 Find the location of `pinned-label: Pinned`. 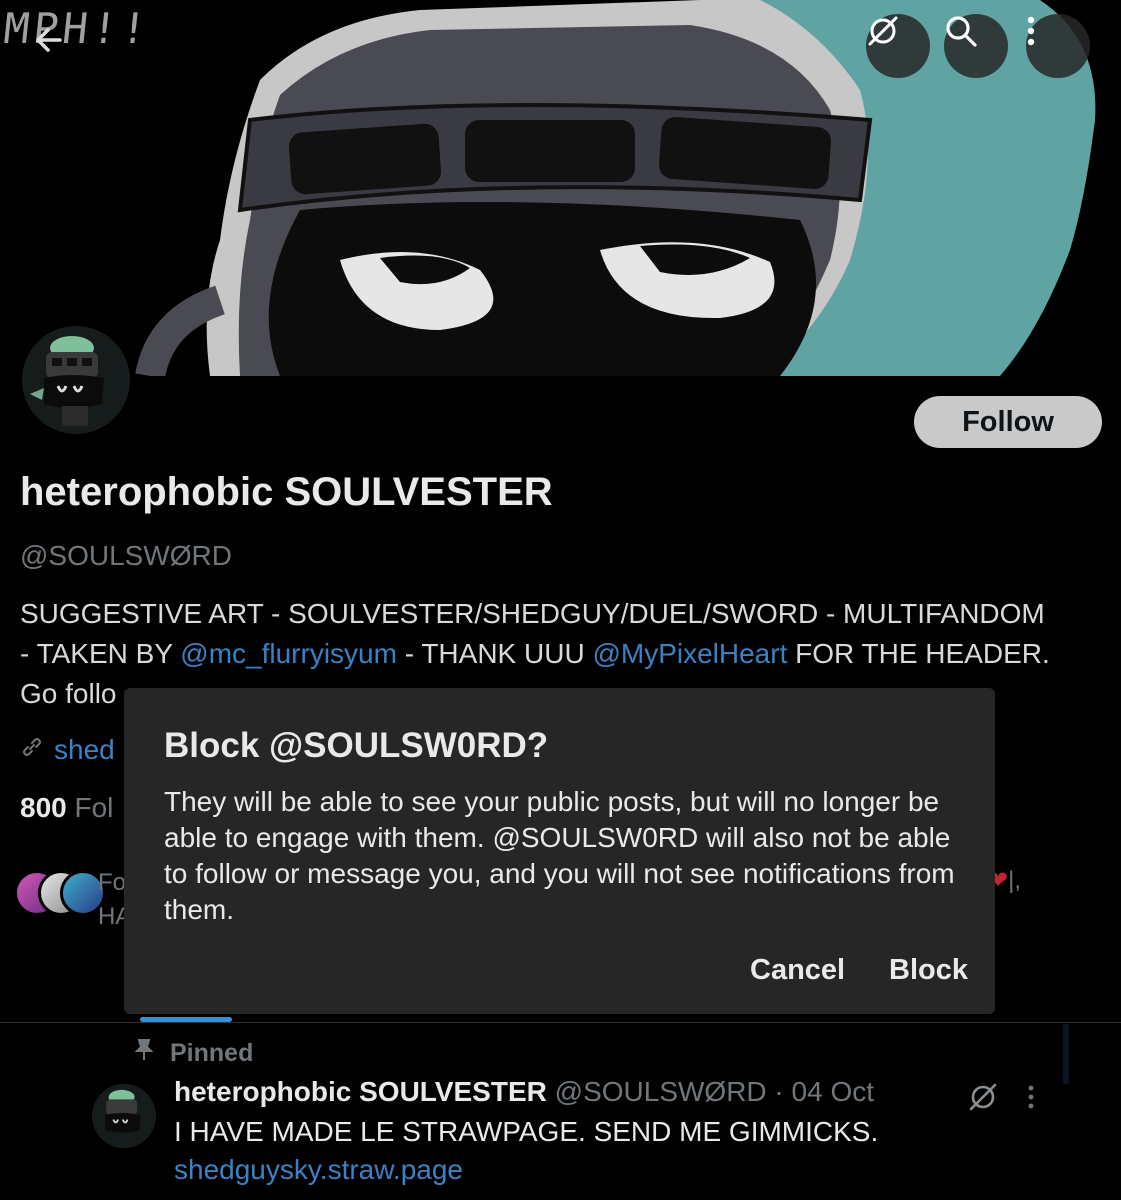

pinned-label: Pinned is located at coordinates (212, 1053).